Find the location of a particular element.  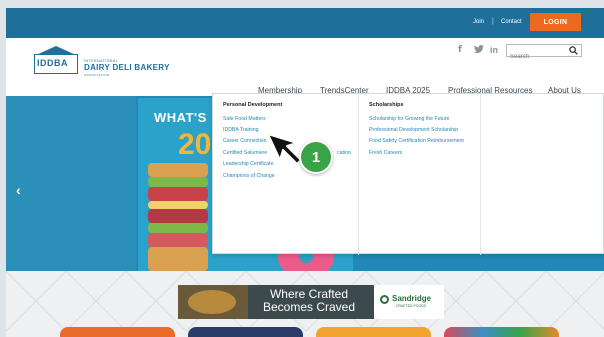

linkedin-icon: in is located at coordinates (494, 50).